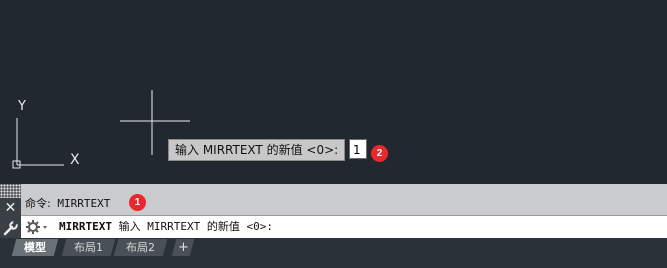 This screenshot has height=268, width=667. I want to click on command-line-command: MIRRTEXT, so click(85, 226).